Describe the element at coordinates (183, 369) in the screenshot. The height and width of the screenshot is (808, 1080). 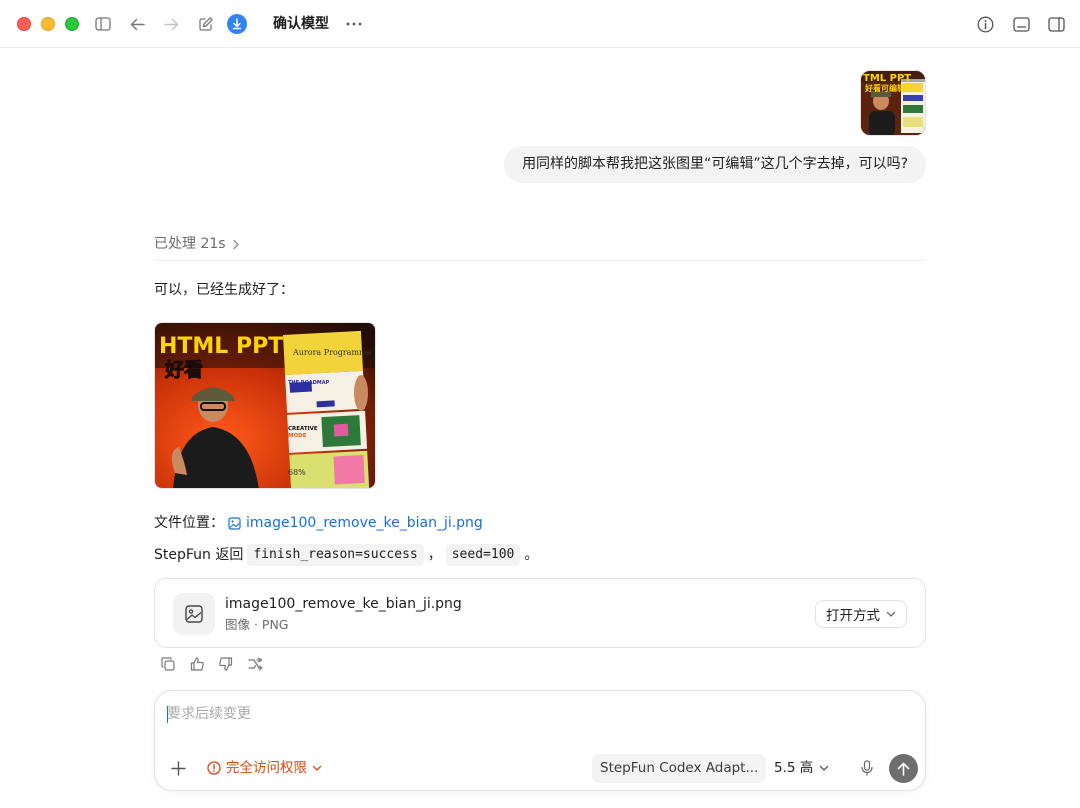
I see `image-subtext: 好看` at that location.